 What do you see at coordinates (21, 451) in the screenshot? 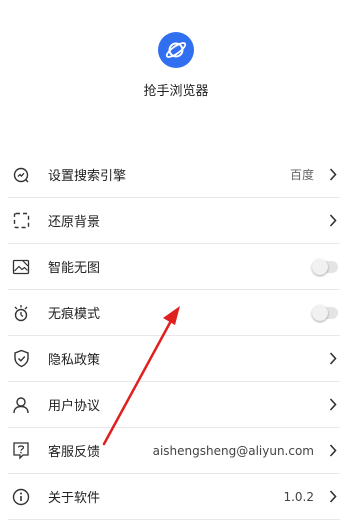
I see `feedback-question-icon` at bounding box center [21, 451].